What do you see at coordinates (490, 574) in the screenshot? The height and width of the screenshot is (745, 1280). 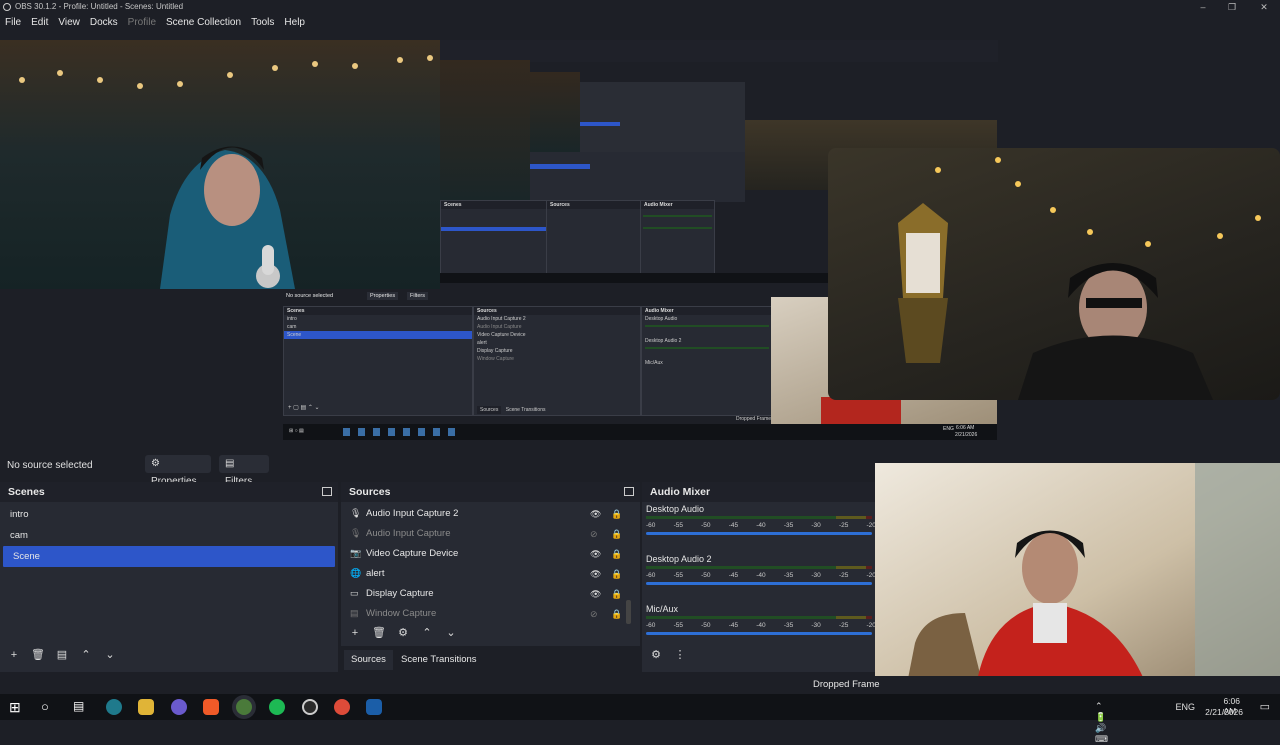 I see `source-item: 🌐 alert 👁 🔒` at bounding box center [490, 574].